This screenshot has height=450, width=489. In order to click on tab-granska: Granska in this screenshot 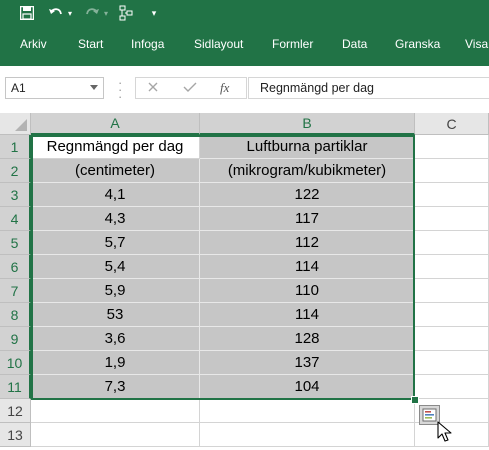, I will do `click(417, 44)`.